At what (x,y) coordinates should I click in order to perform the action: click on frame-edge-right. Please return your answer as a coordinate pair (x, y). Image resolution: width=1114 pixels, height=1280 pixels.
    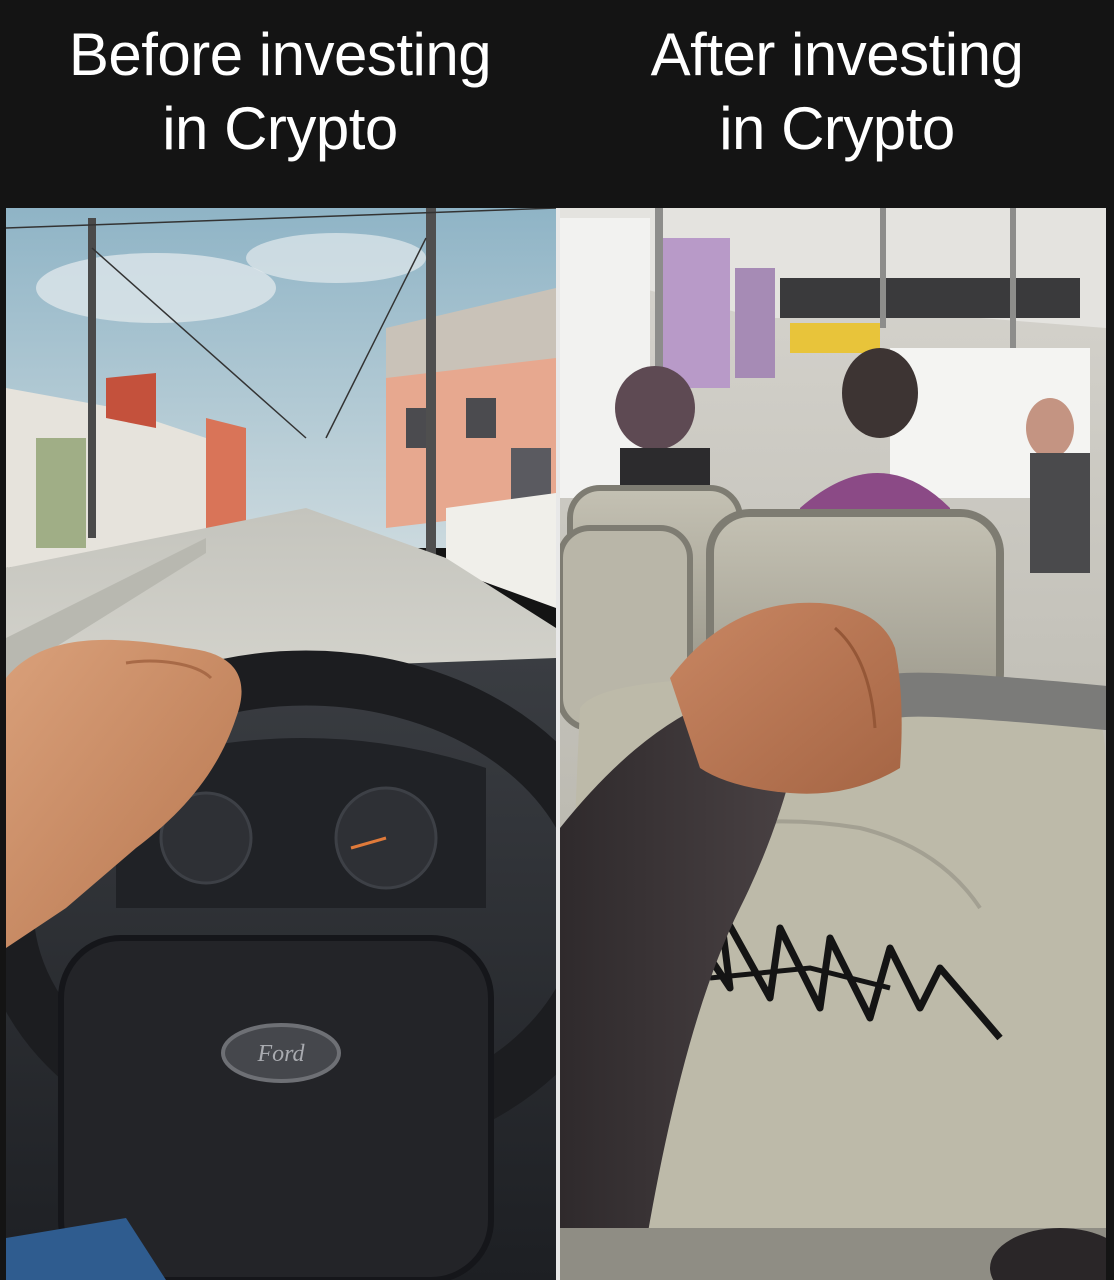
    Looking at the image, I should click on (1110, 744).